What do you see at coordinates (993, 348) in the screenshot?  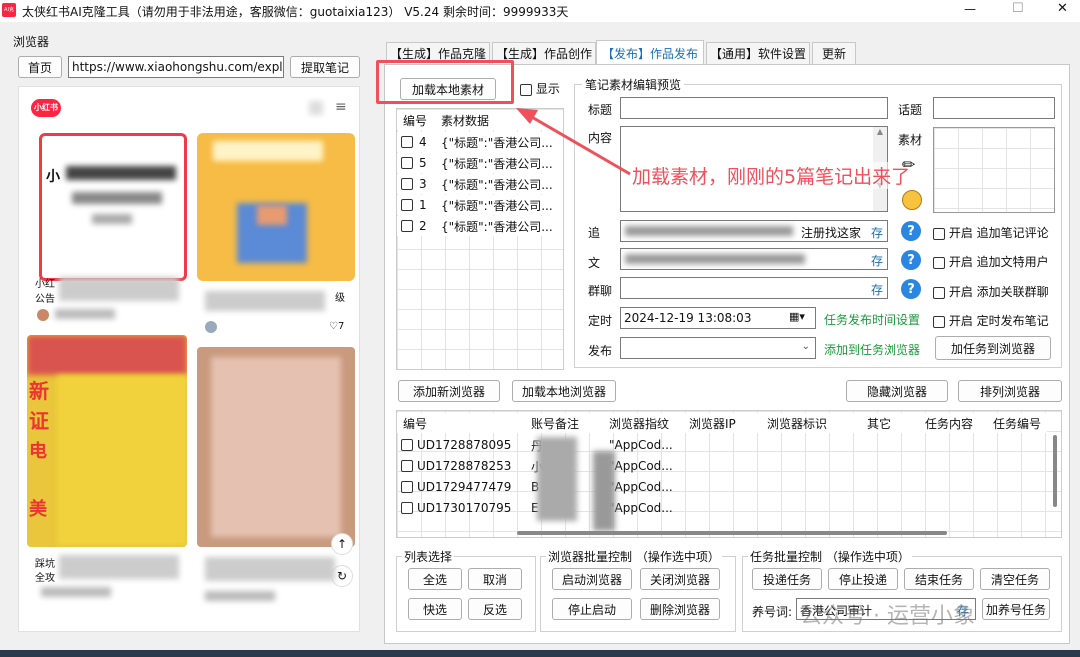 I see `add-task-to-browser-button: 加任务到浏览器` at bounding box center [993, 348].